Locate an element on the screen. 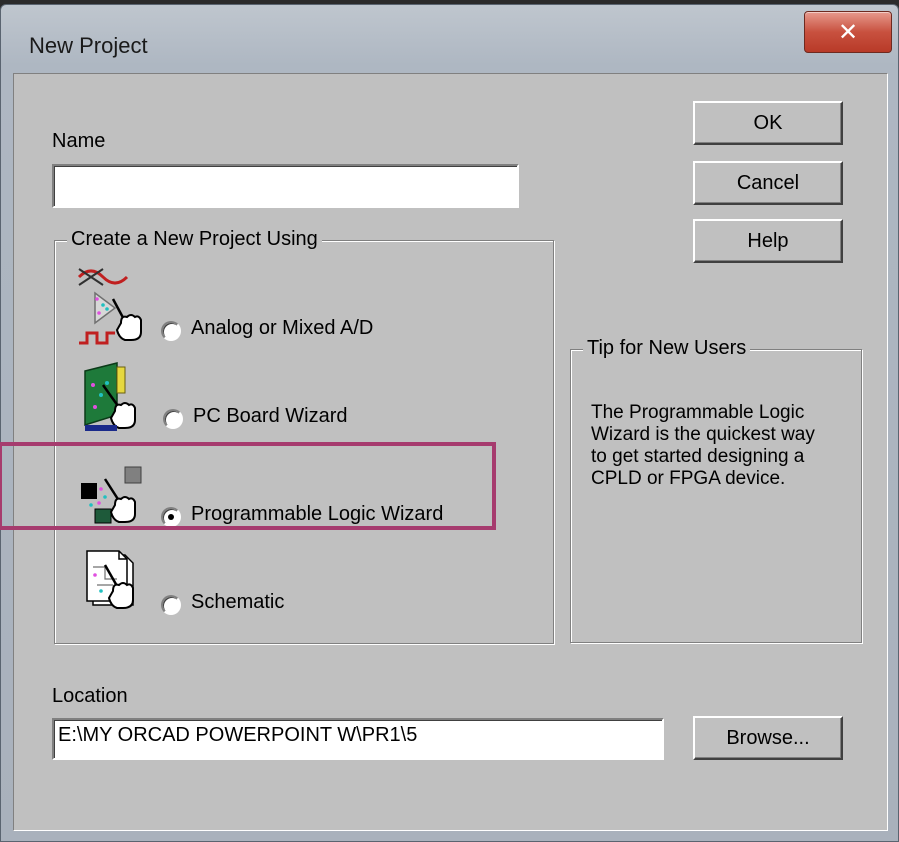  analog-mixed-icon is located at coordinates (109, 306).